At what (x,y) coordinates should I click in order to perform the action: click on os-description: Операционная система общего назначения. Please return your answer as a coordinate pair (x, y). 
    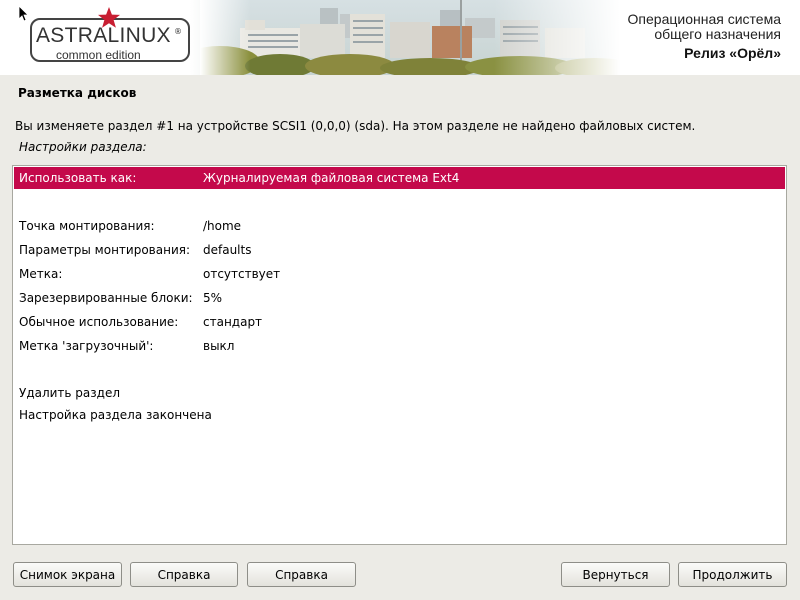
    Looking at the image, I should click on (704, 27).